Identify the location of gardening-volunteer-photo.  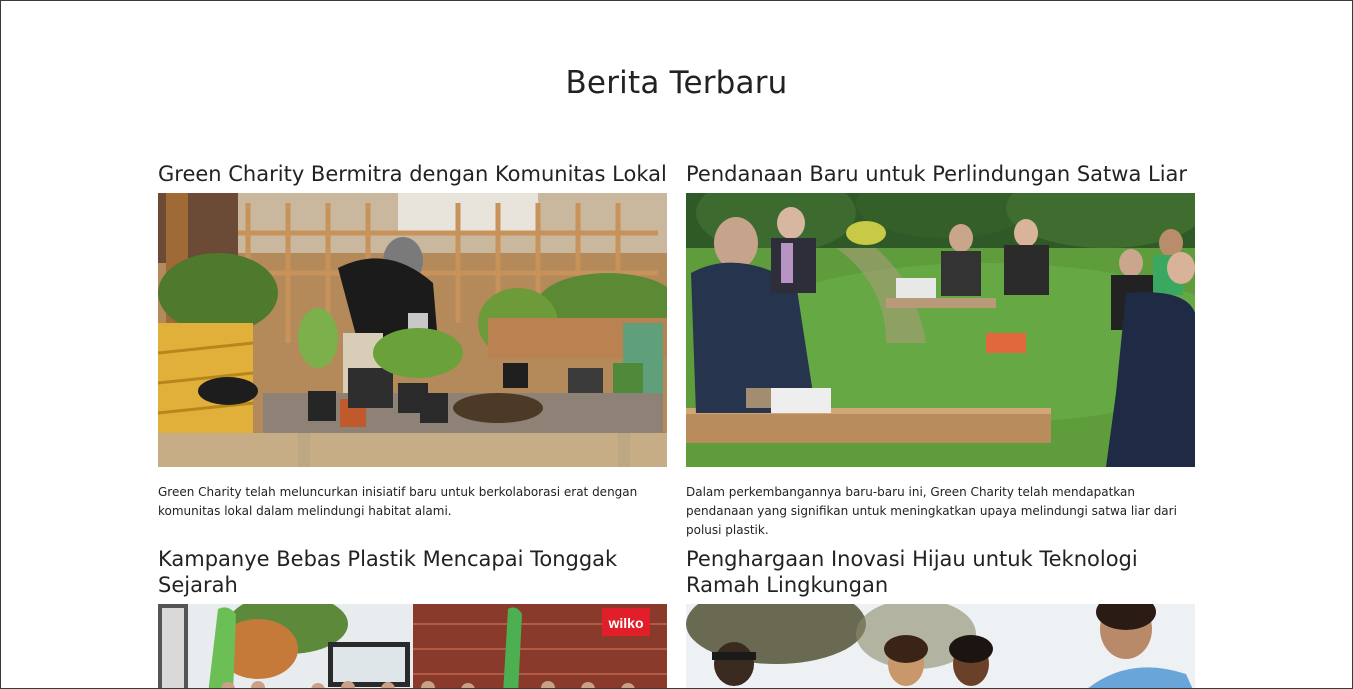
(412, 330).